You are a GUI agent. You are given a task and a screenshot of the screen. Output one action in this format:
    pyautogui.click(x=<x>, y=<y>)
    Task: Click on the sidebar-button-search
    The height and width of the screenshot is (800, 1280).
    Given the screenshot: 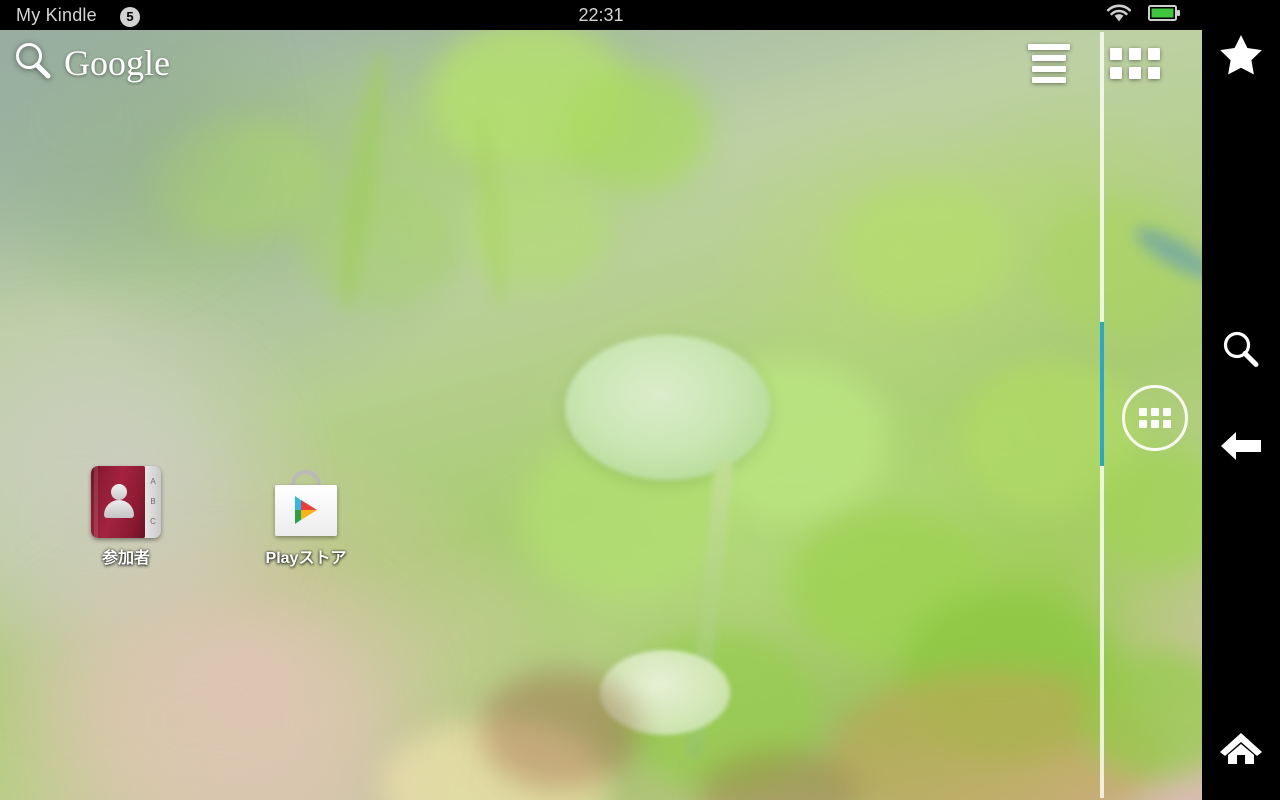 What is the action you would take?
    pyautogui.click(x=1241, y=352)
    